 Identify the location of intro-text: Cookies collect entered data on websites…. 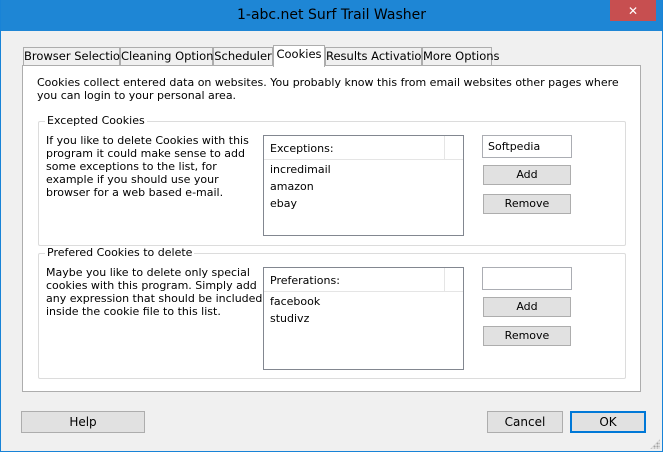
(328, 89).